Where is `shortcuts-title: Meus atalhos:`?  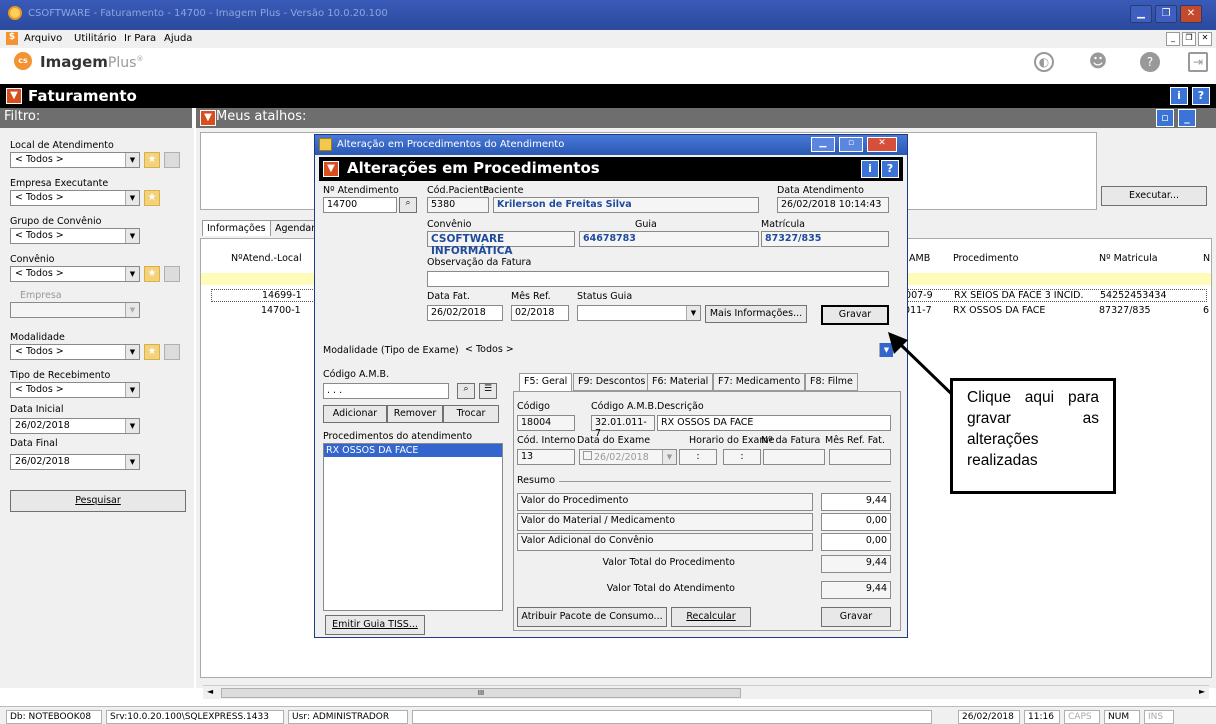 shortcuts-title: Meus atalhos: is located at coordinates (261, 116).